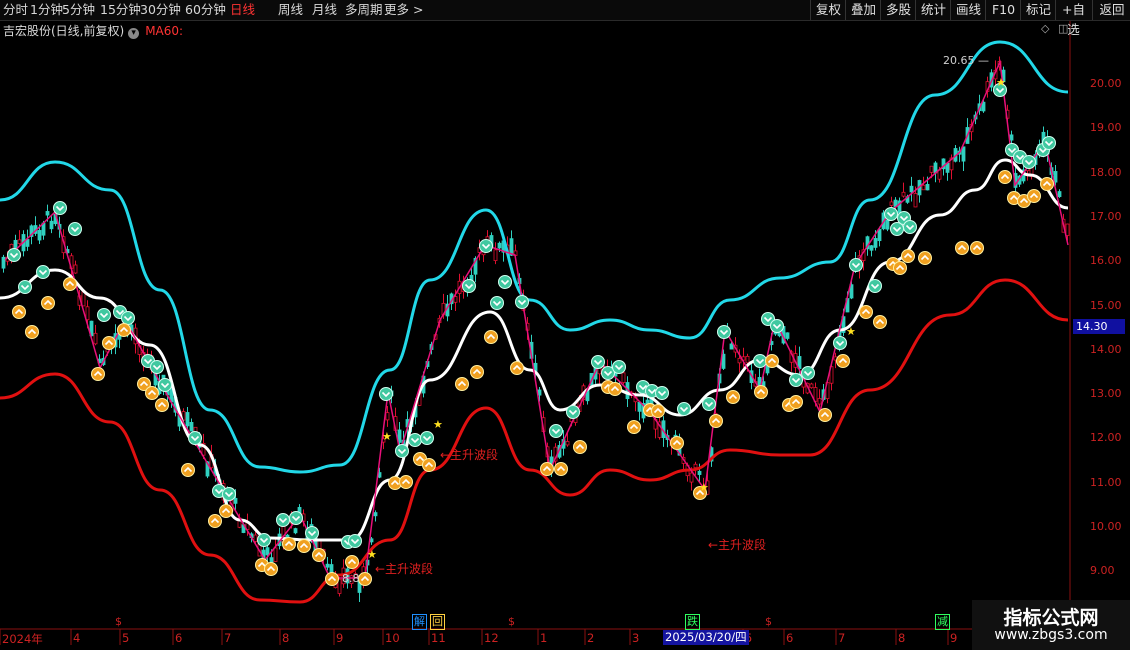 The image size is (1130, 650). I want to click on period-tab-4: 30分钟, so click(160, 10).